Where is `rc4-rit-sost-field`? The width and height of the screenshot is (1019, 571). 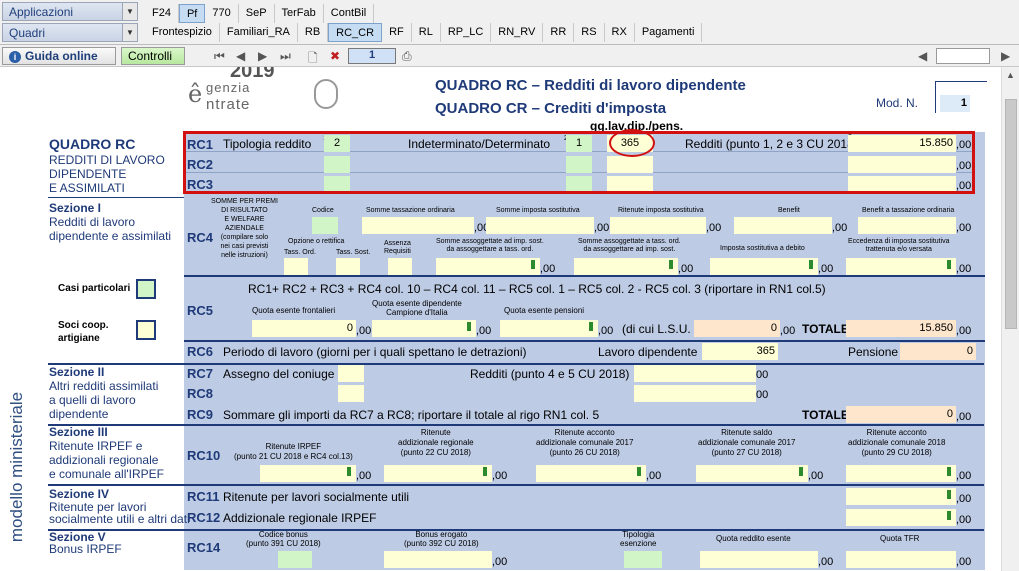 rc4-rit-sost-field is located at coordinates (658, 225).